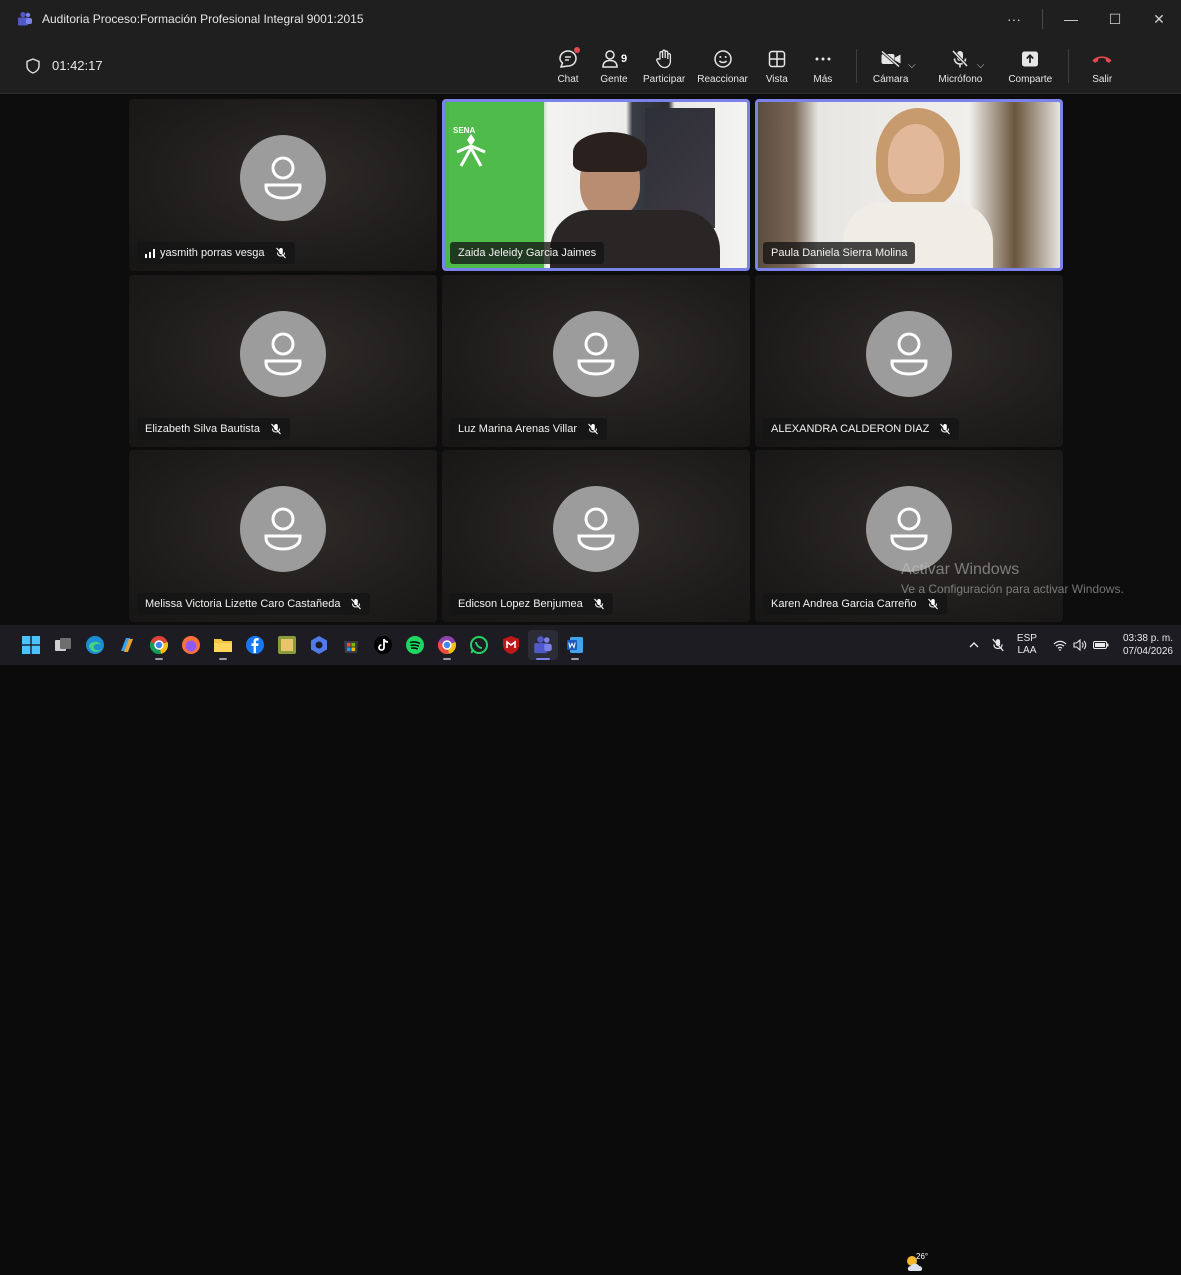  What do you see at coordinates (383, 645) in the screenshot?
I see `tiktok-icon` at bounding box center [383, 645].